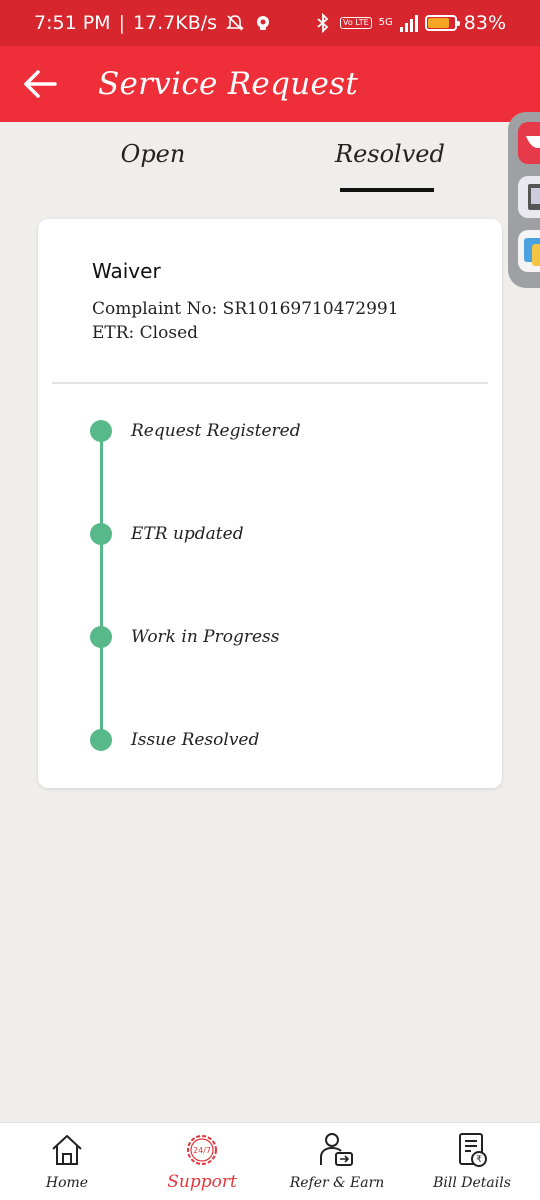 The height and width of the screenshot is (1200, 540). What do you see at coordinates (205, 637) in the screenshot?
I see `timeline-step-label: Work in Progress` at bounding box center [205, 637].